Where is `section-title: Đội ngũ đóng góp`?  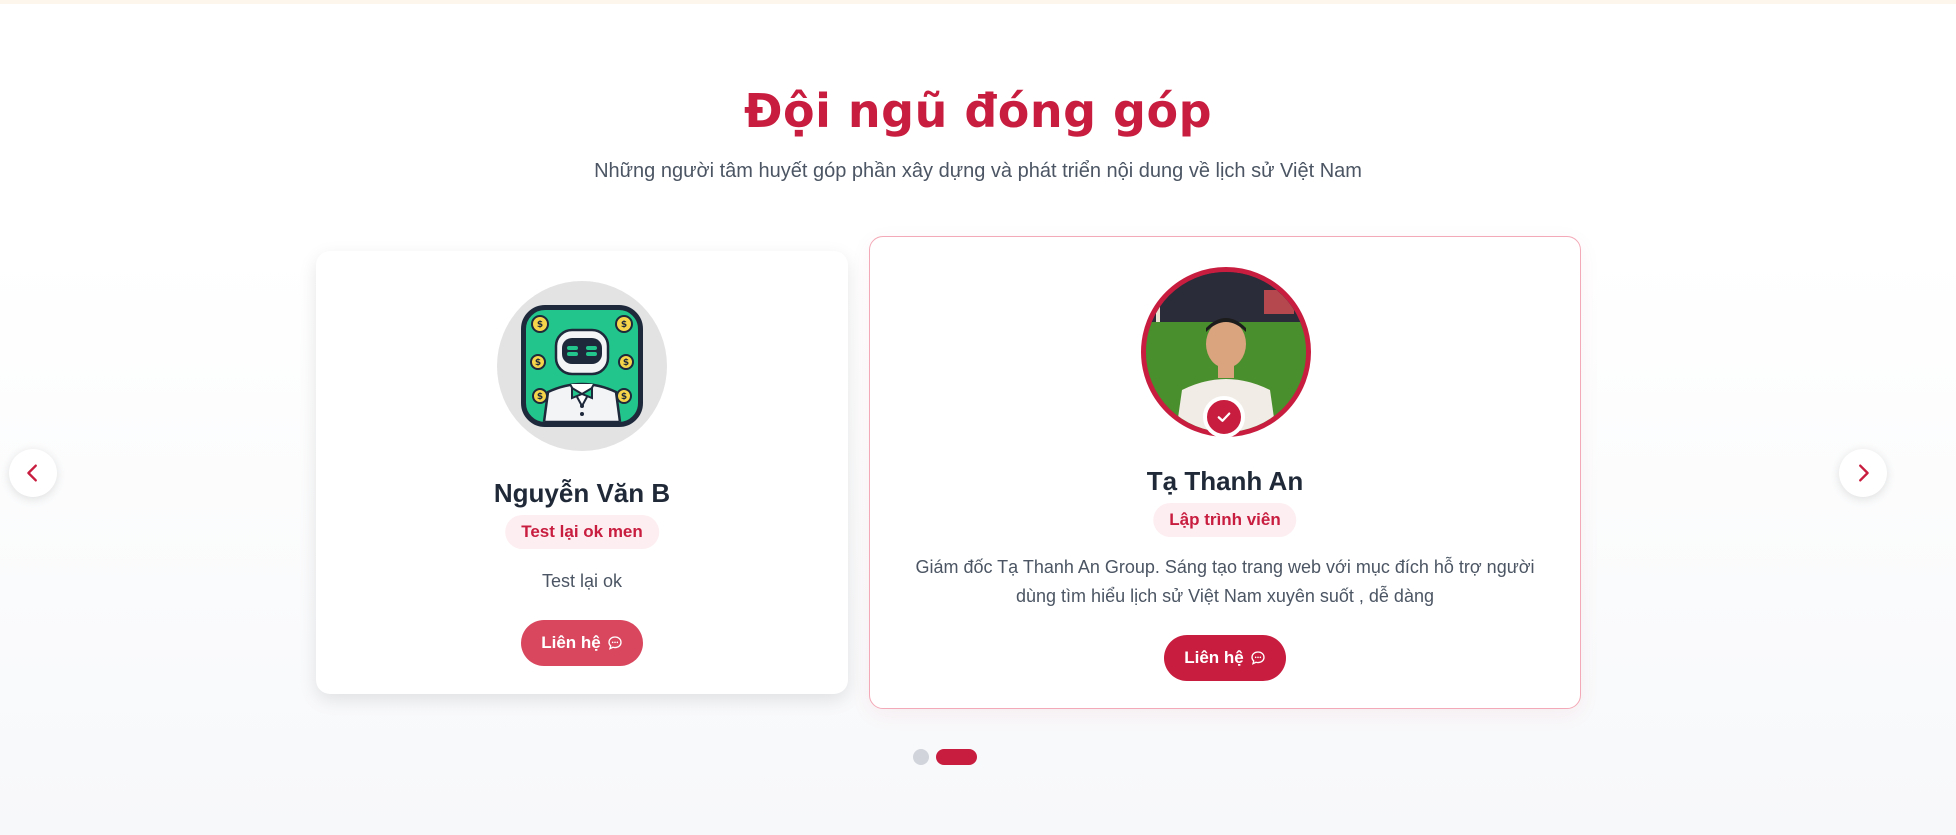 section-title: Đội ngũ đóng góp is located at coordinates (978, 111).